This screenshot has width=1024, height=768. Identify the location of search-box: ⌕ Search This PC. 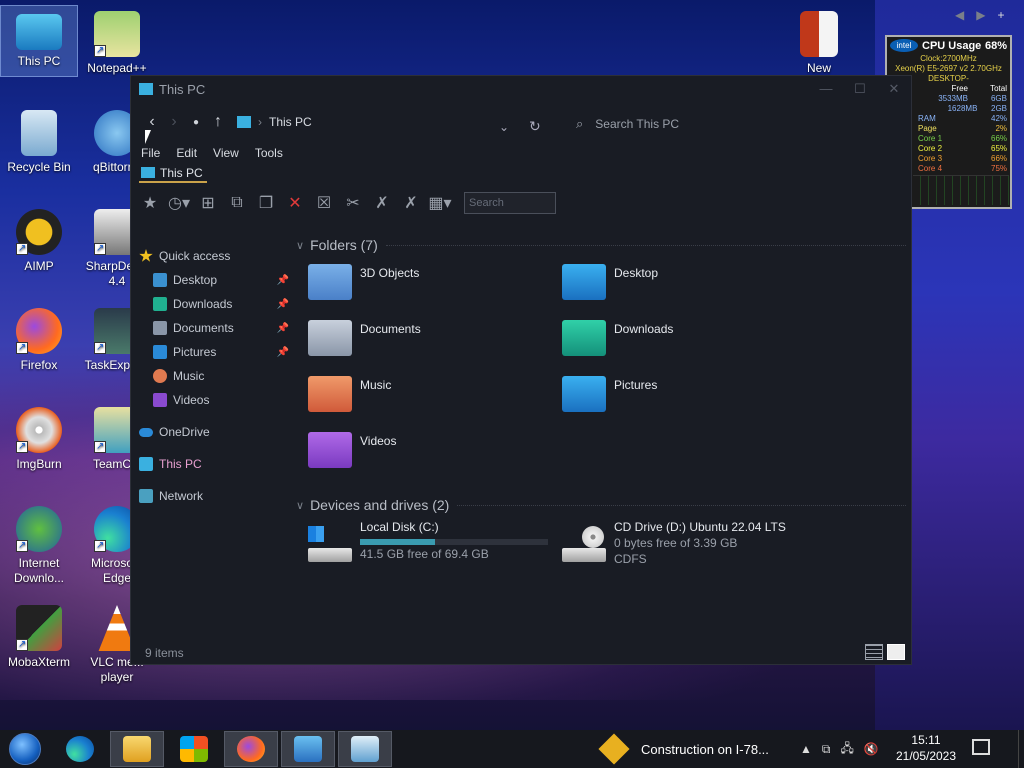
(627, 124).